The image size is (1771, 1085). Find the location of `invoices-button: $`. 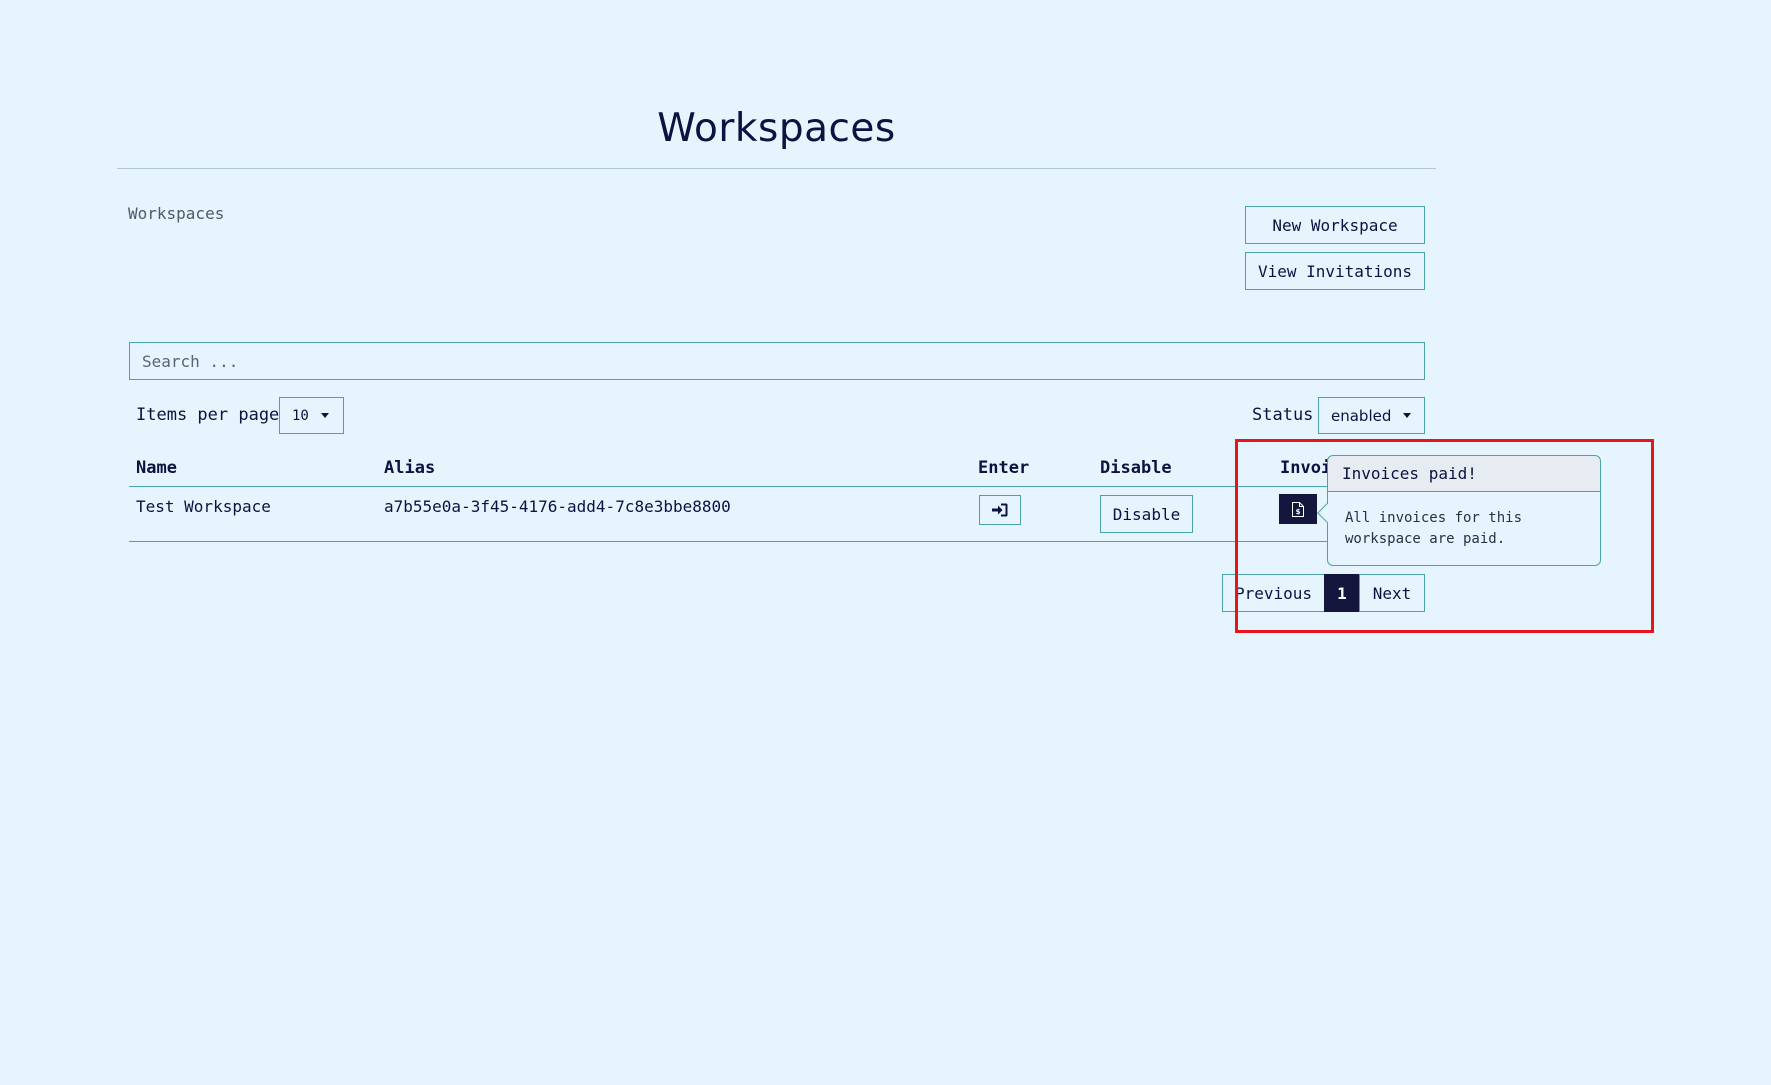

invoices-button: $ is located at coordinates (1298, 509).